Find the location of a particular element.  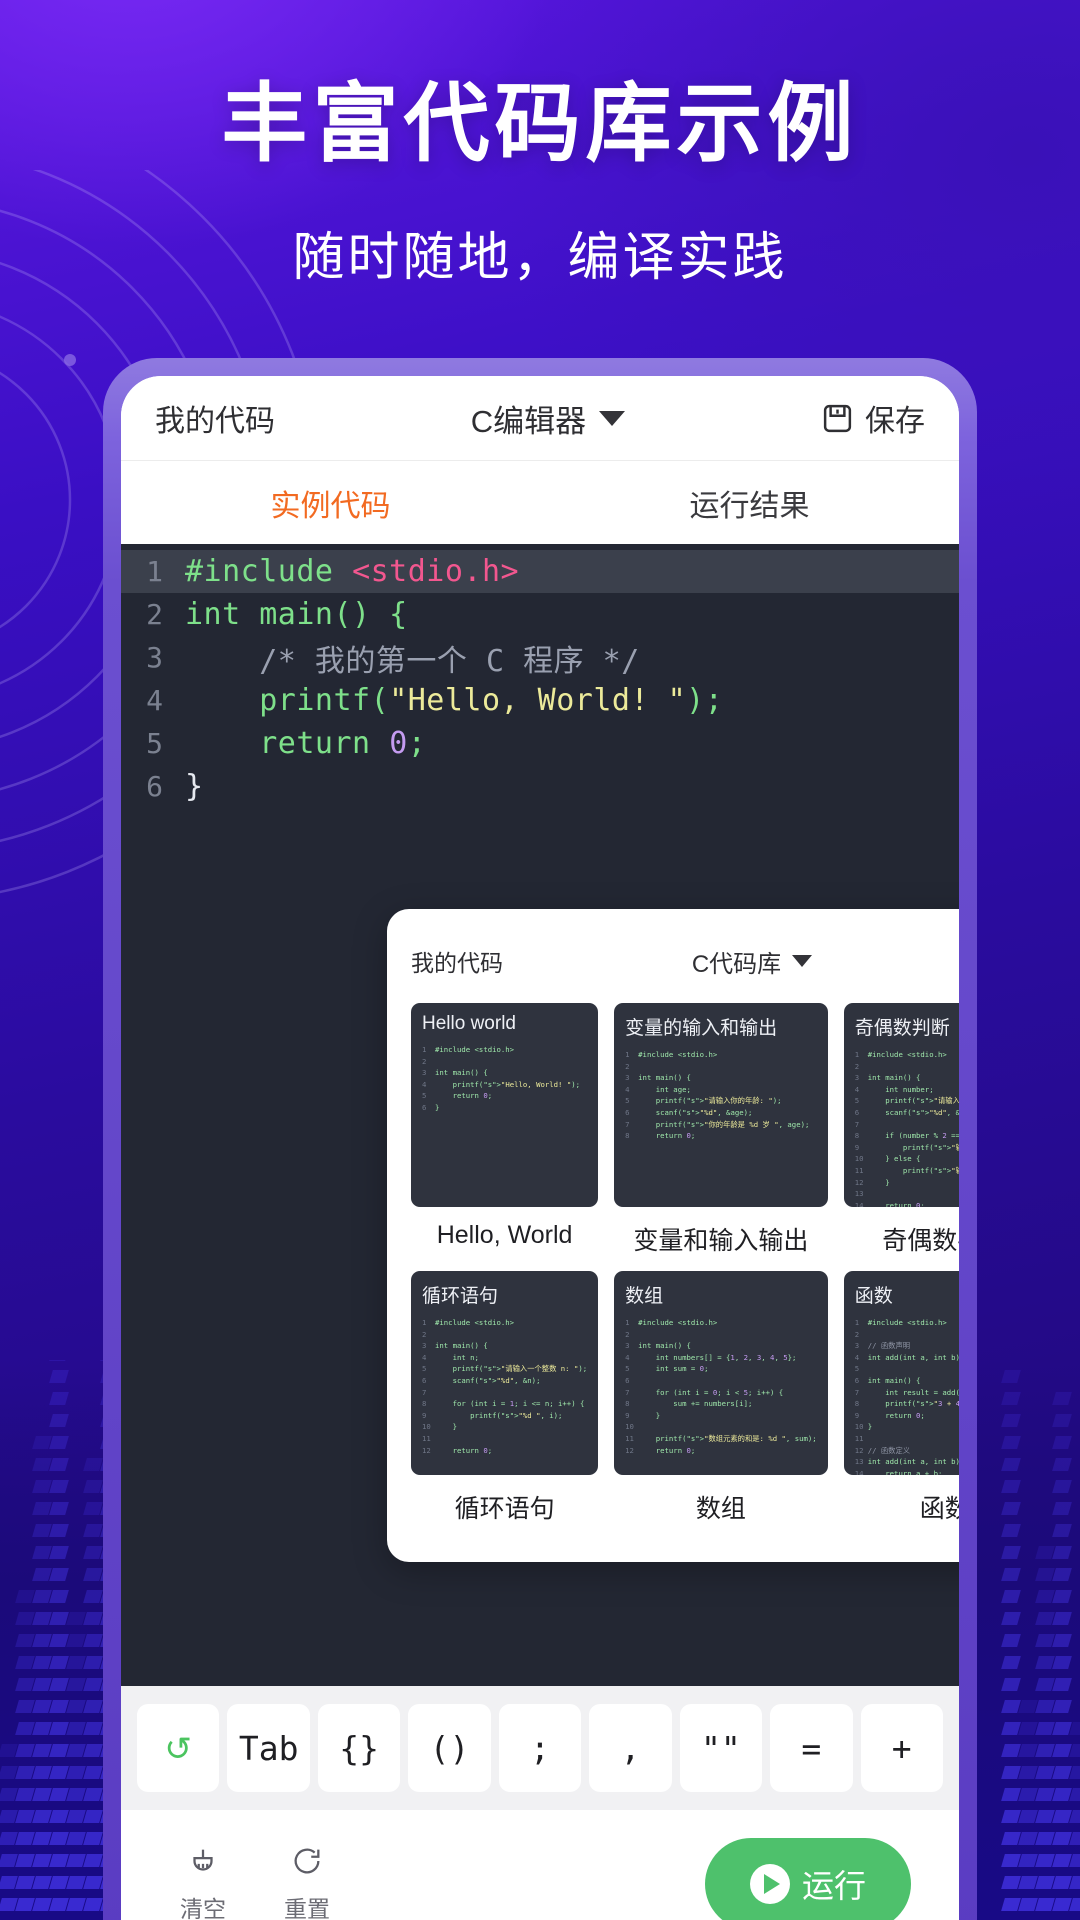

snippet-card-title: 数组 is located at coordinates (644, 1296).